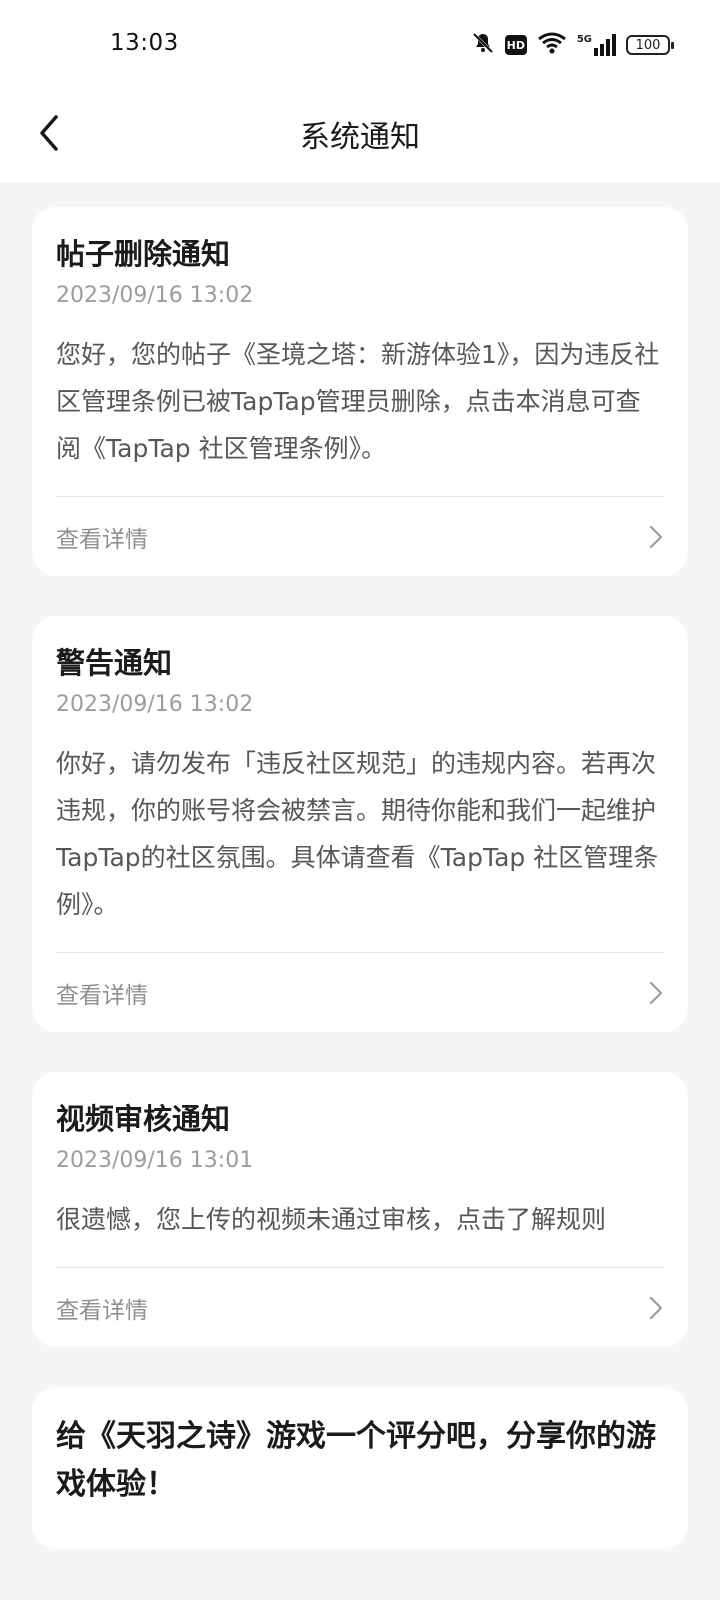 Image resolution: width=720 pixels, height=1600 pixels. I want to click on wifi-icon, so click(552, 45).